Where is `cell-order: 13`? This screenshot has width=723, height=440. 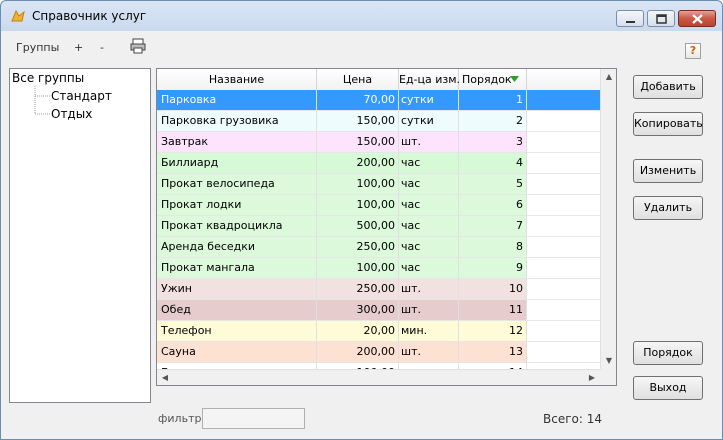 cell-order: 13 is located at coordinates (493, 352).